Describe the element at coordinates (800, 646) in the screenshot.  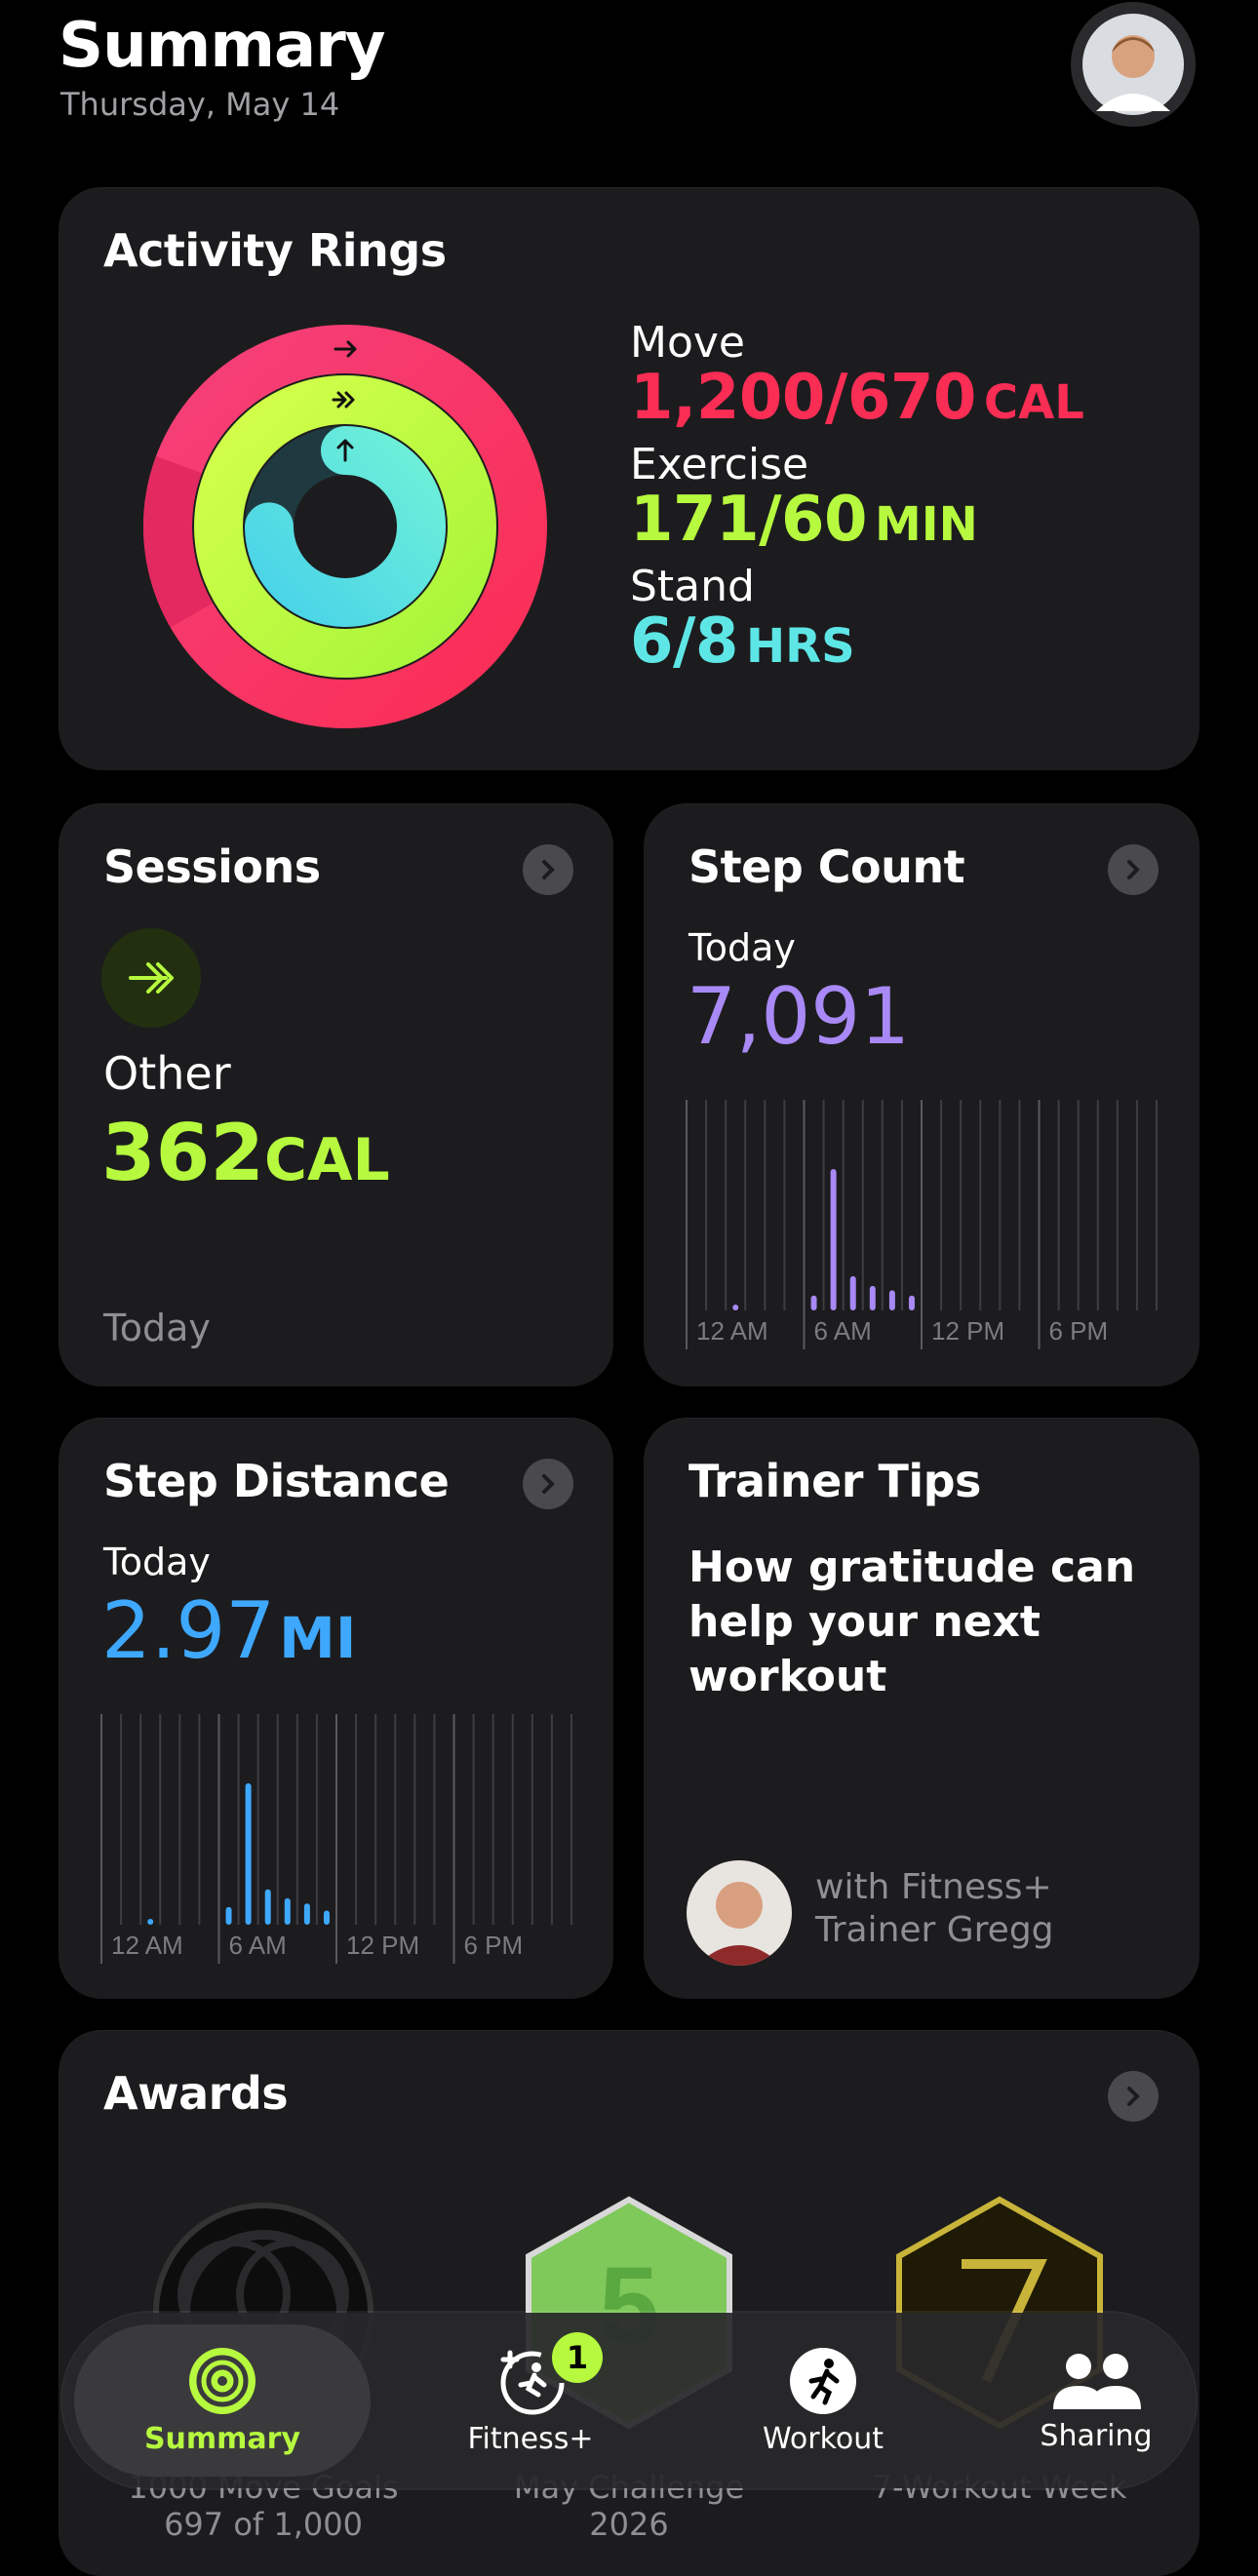
I see `stand-unit: HRS` at that location.